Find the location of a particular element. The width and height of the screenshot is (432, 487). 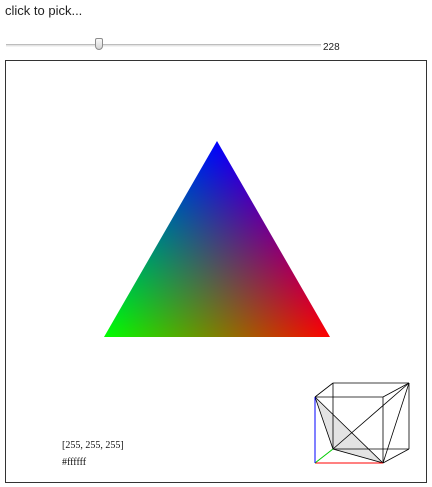

slider-track is located at coordinates (163, 45).